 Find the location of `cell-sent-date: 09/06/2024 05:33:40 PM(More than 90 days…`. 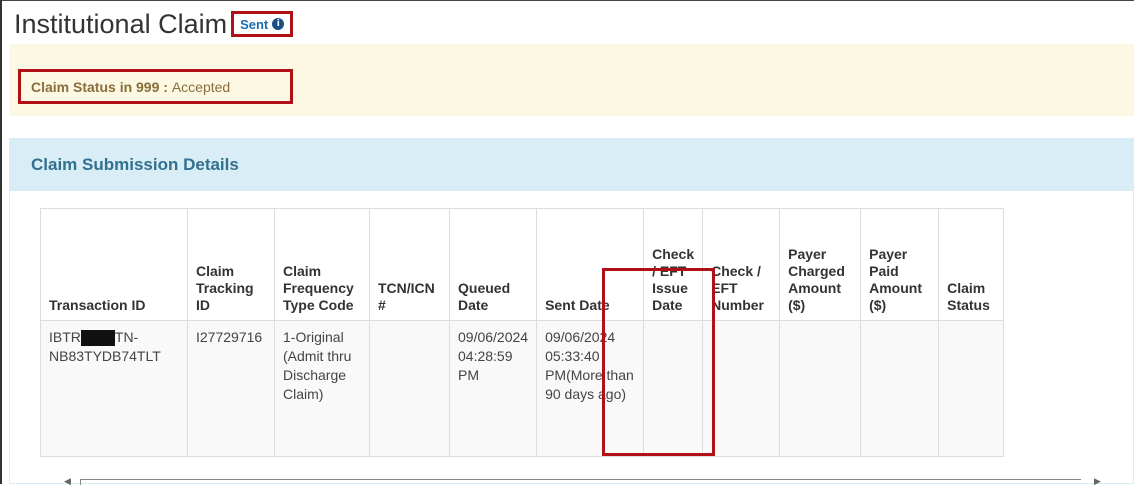

cell-sent-date: 09/06/2024 05:33:40 PM(More than 90 days… is located at coordinates (590, 388).